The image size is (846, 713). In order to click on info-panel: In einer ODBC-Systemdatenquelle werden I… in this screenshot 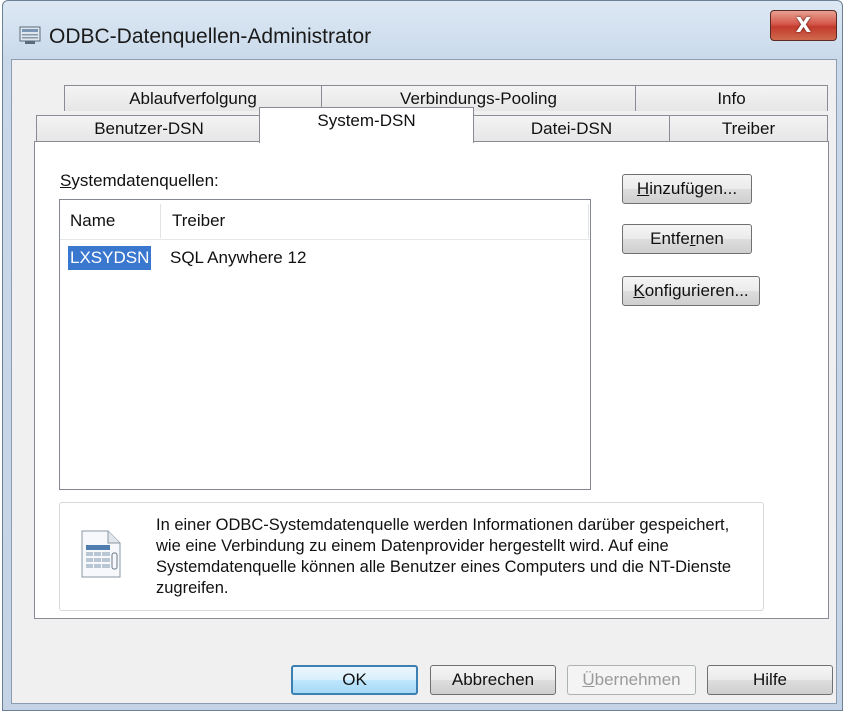, I will do `click(411, 556)`.